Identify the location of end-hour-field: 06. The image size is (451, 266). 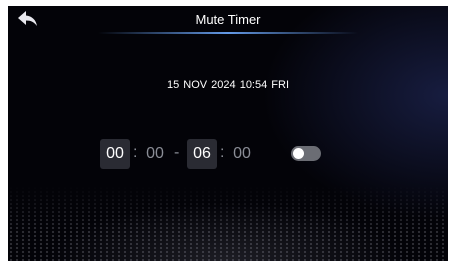
(202, 154).